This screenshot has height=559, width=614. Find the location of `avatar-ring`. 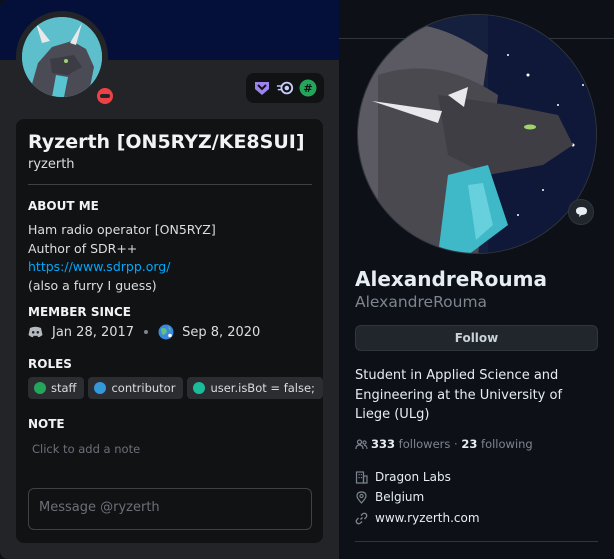

avatar-ring is located at coordinates (66, 59).